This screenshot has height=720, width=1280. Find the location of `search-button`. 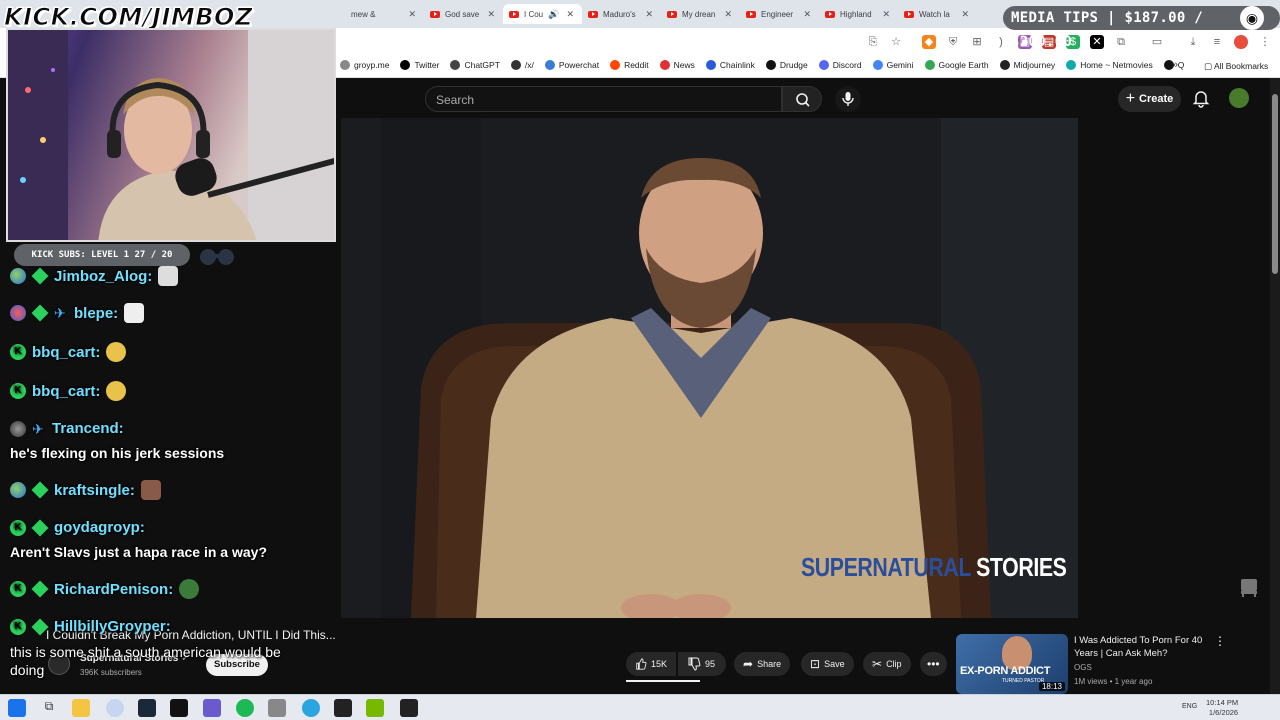

search-button is located at coordinates (802, 99).